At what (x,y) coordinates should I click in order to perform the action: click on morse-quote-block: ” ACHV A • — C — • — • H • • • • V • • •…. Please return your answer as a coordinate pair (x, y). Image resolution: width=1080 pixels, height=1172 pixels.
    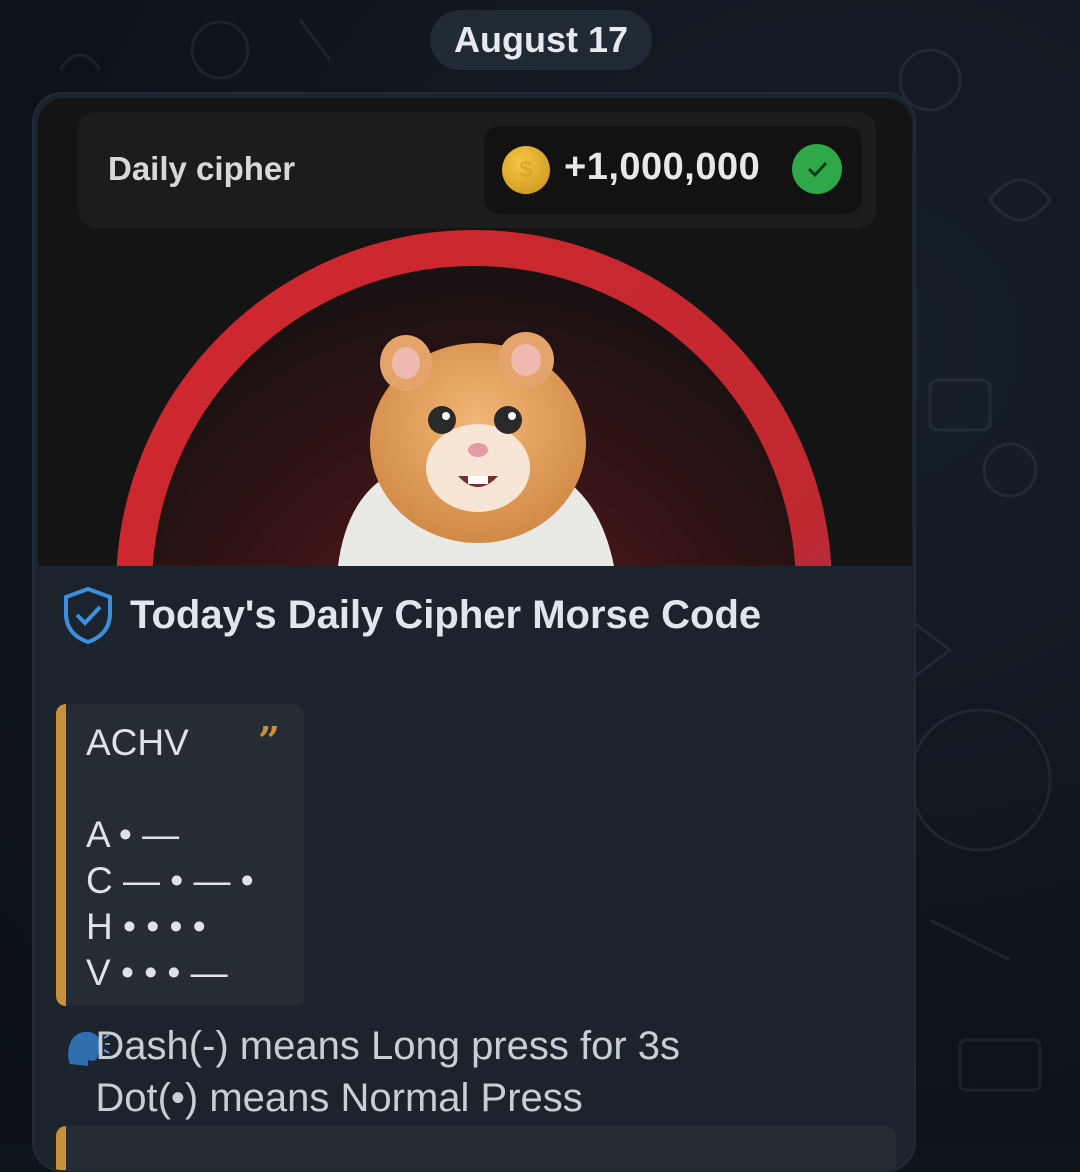
    Looking at the image, I should click on (180, 855).